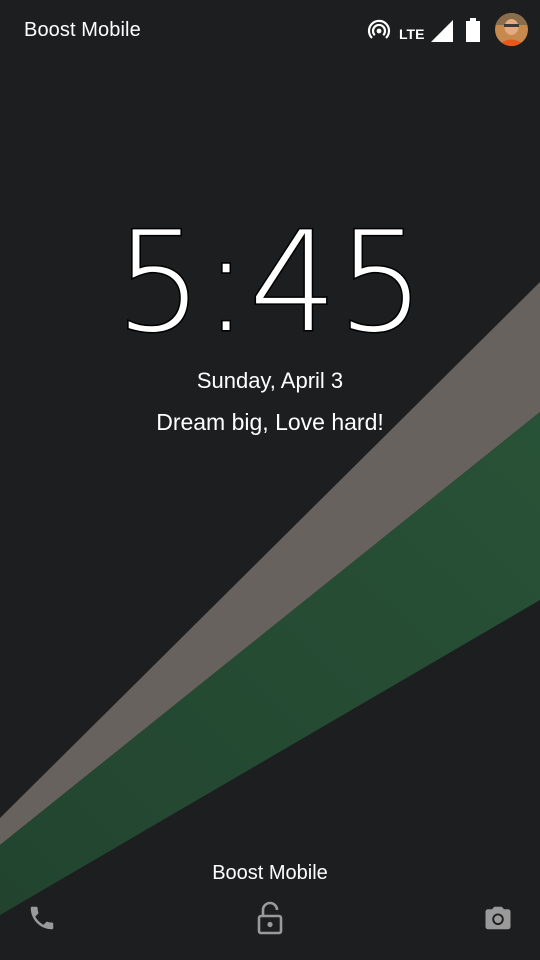 Image resolution: width=540 pixels, height=960 pixels. I want to click on date-label: Sunday, April 3, so click(270, 380).